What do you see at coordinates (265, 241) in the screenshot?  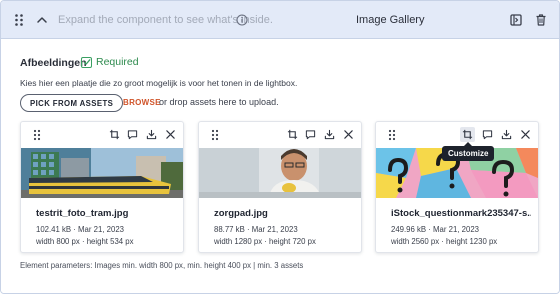 I see `asset-dimensions: width 1280 px · height 720 px` at bounding box center [265, 241].